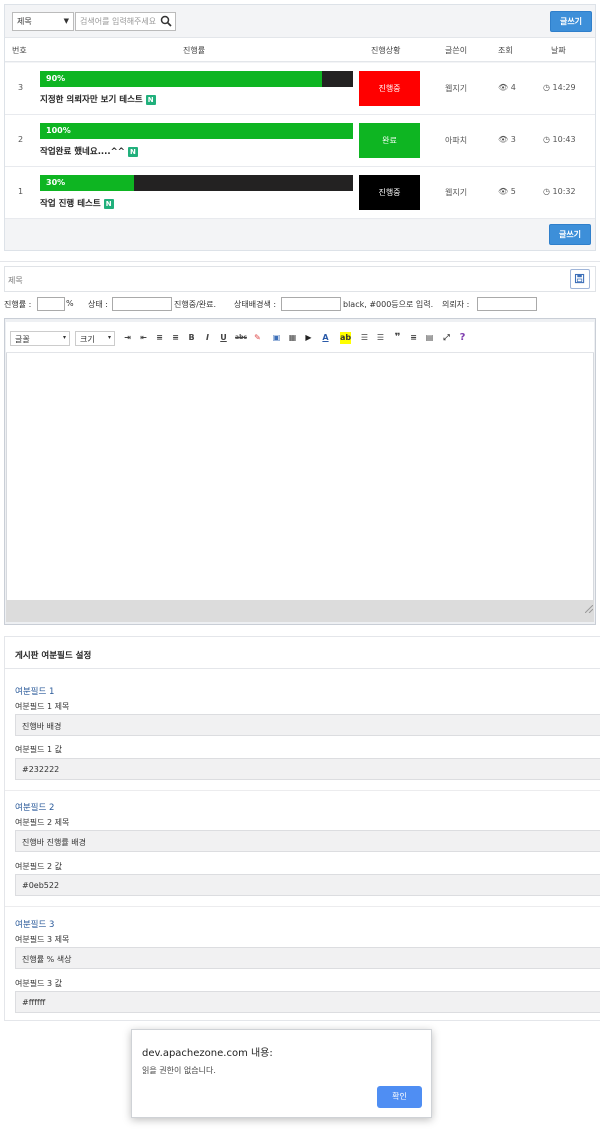  Describe the element at coordinates (325, 338) in the screenshot. I see `font-color-icon: A` at that location.